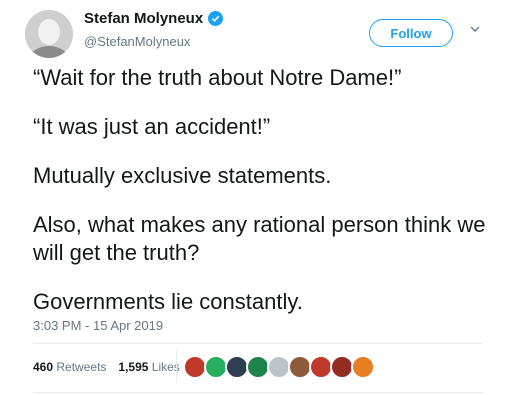 The height and width of the screenshot is (395, 510). What do you see at coordinates (176, 366) in the screenshot?
I see `stats-separator` at bounding box center [176, 366].